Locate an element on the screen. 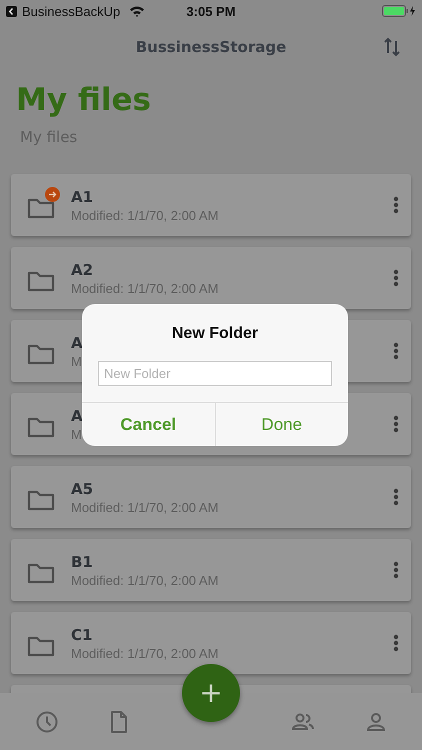  folder-name: A1 is located at coordinates (82, 197).